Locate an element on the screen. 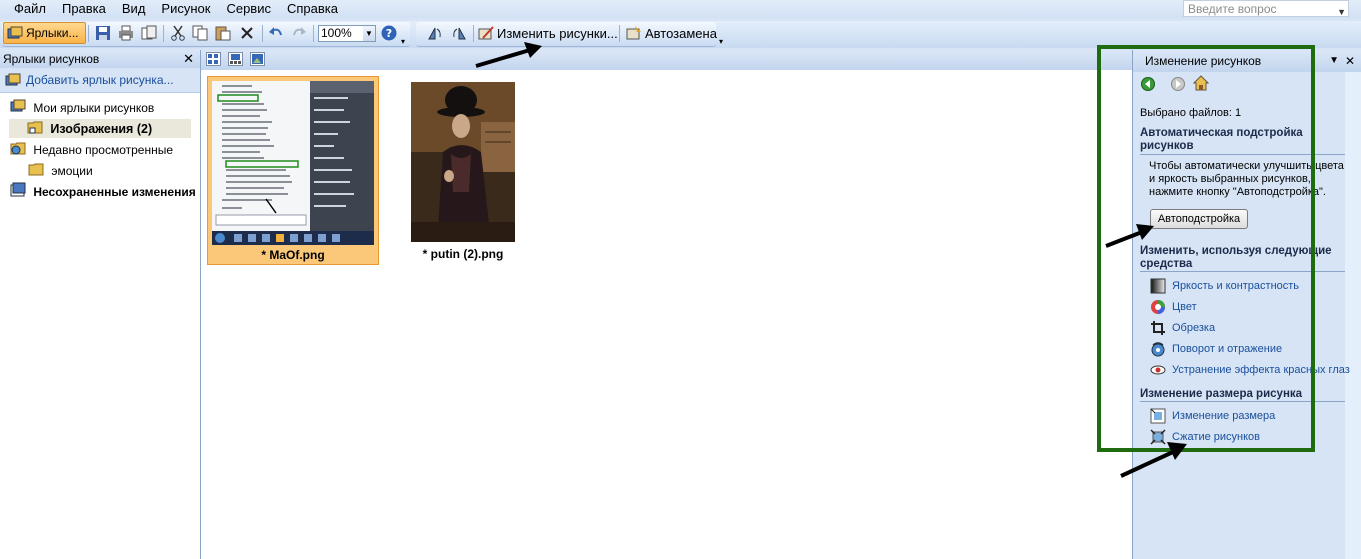 This screenshot has height=559, width=1361. rotate-left-icon is located at coordinates (435, 33).